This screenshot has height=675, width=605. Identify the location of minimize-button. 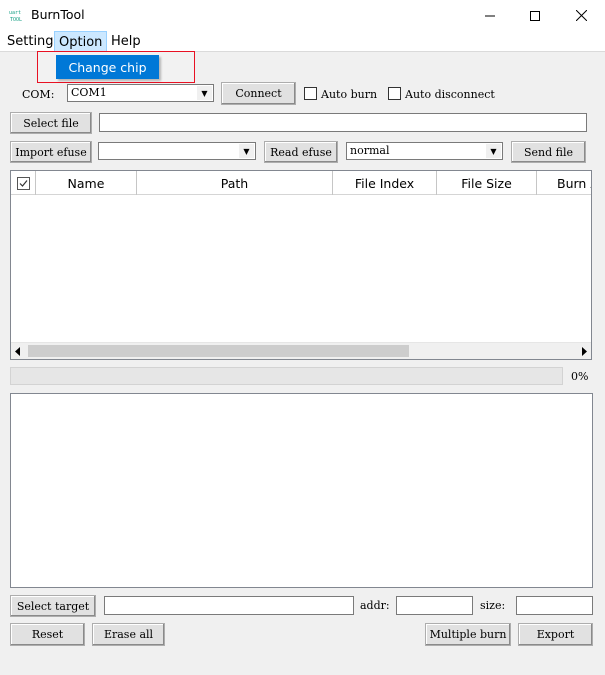
(490, 15).